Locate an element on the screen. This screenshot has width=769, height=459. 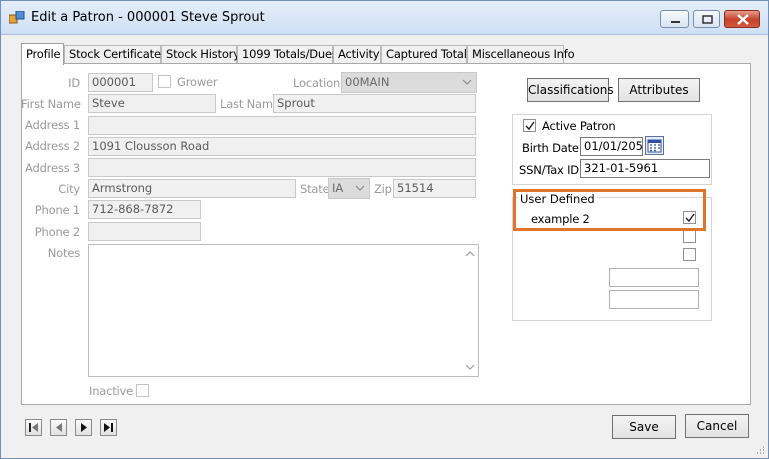
grower-checkbox is located at coordinates (164, 81).